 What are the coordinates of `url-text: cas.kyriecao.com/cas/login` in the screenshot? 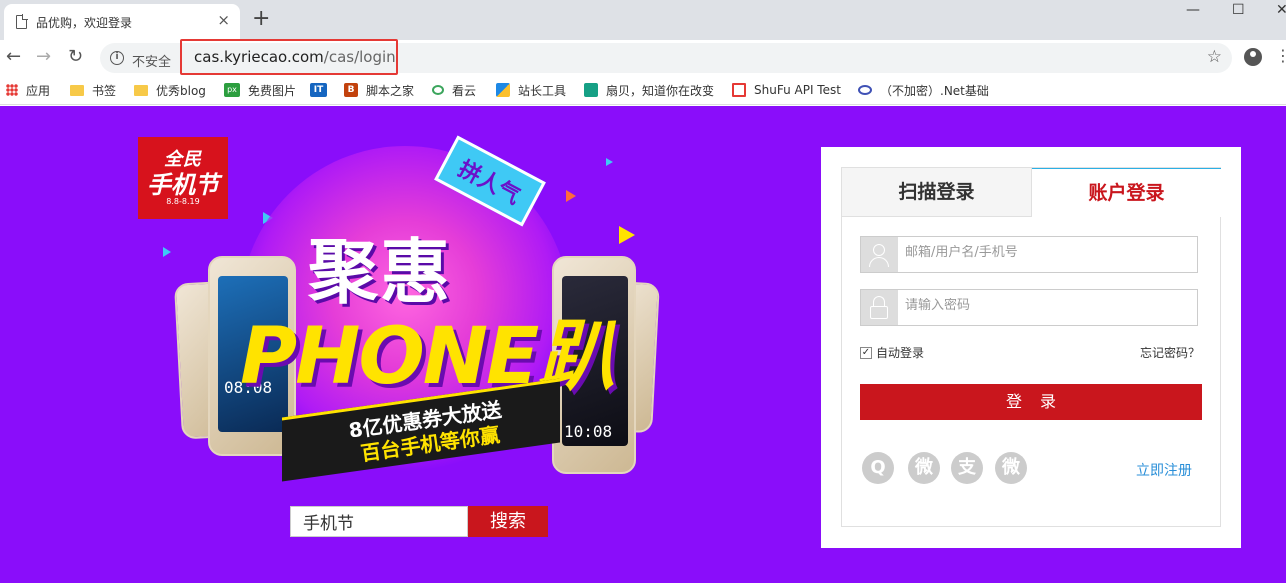 It's located at (295, 57).